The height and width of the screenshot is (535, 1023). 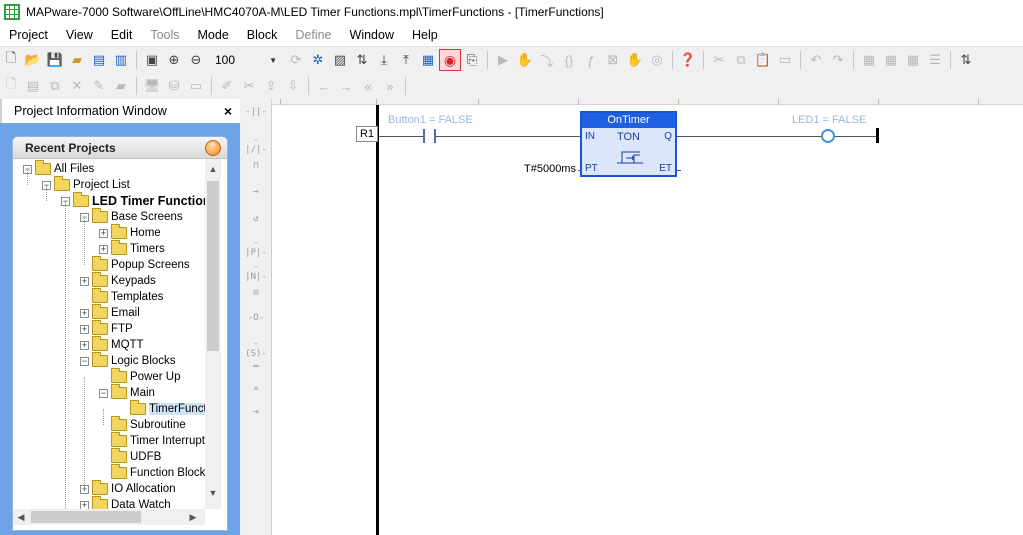 What do you see at coordinates (132, 248) in the screenshot?
I see `tree-item: + Timers` at bounding box center [132, 248].